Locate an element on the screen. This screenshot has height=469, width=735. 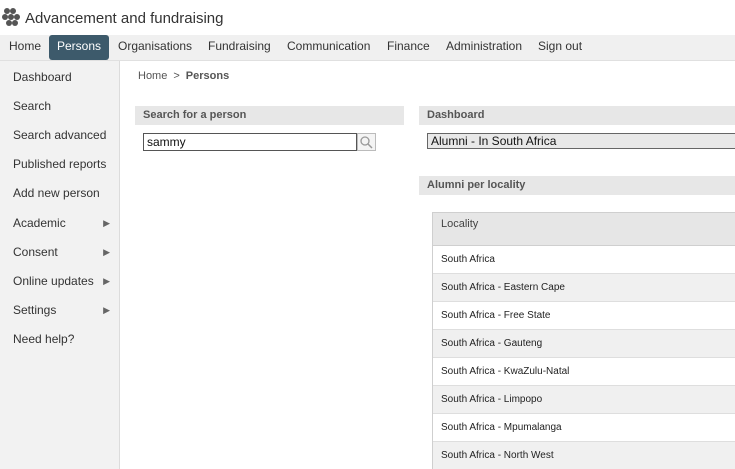
table-row: South Africa - KwaZulu-Natal is located at coordinates (584, 372).